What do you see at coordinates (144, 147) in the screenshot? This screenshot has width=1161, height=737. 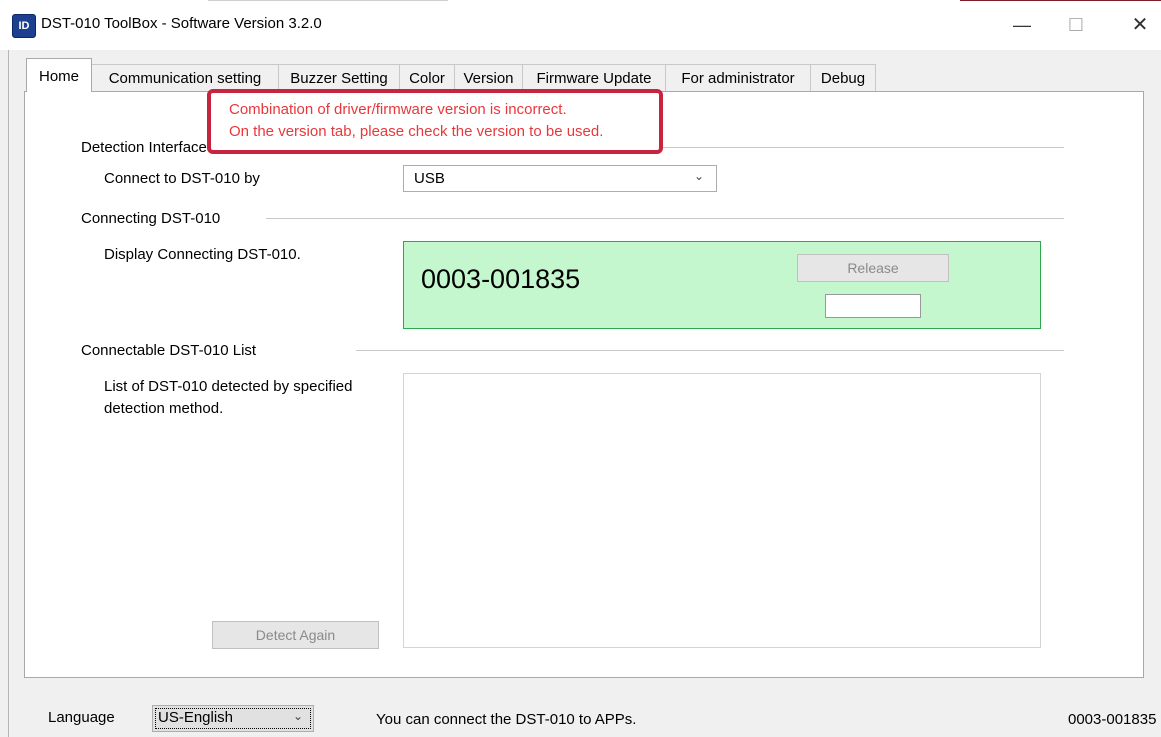 I see `detection-interface-group-label: Detection Interface` at bounding box center [144, 147].